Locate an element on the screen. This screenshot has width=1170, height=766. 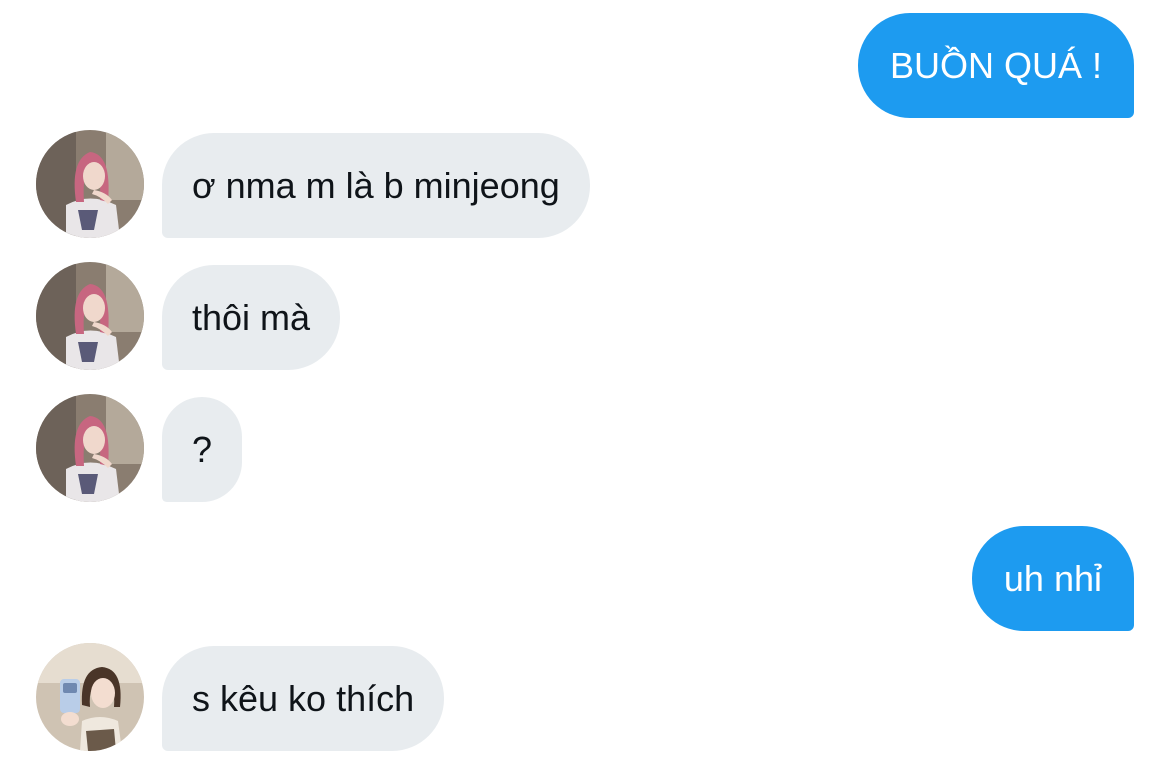
message-text: ? is located at coordinates (202, 449).